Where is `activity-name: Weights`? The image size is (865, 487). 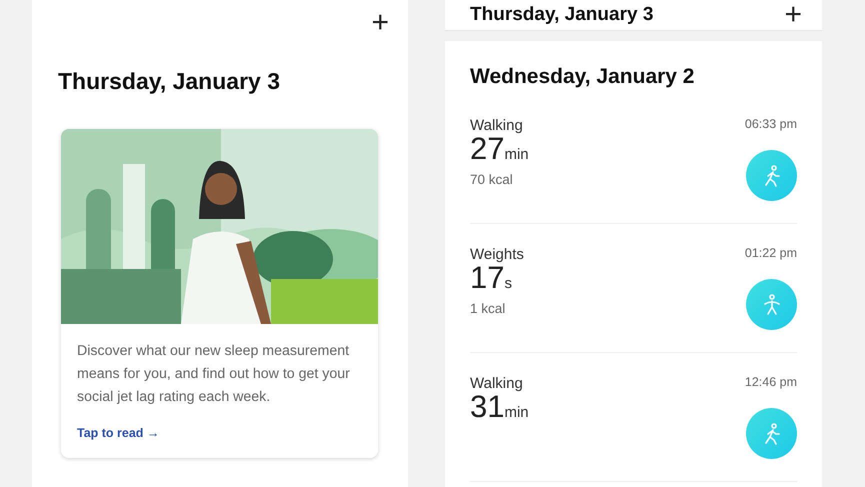 activity-name: Weights is located at coordinates (497, 254).